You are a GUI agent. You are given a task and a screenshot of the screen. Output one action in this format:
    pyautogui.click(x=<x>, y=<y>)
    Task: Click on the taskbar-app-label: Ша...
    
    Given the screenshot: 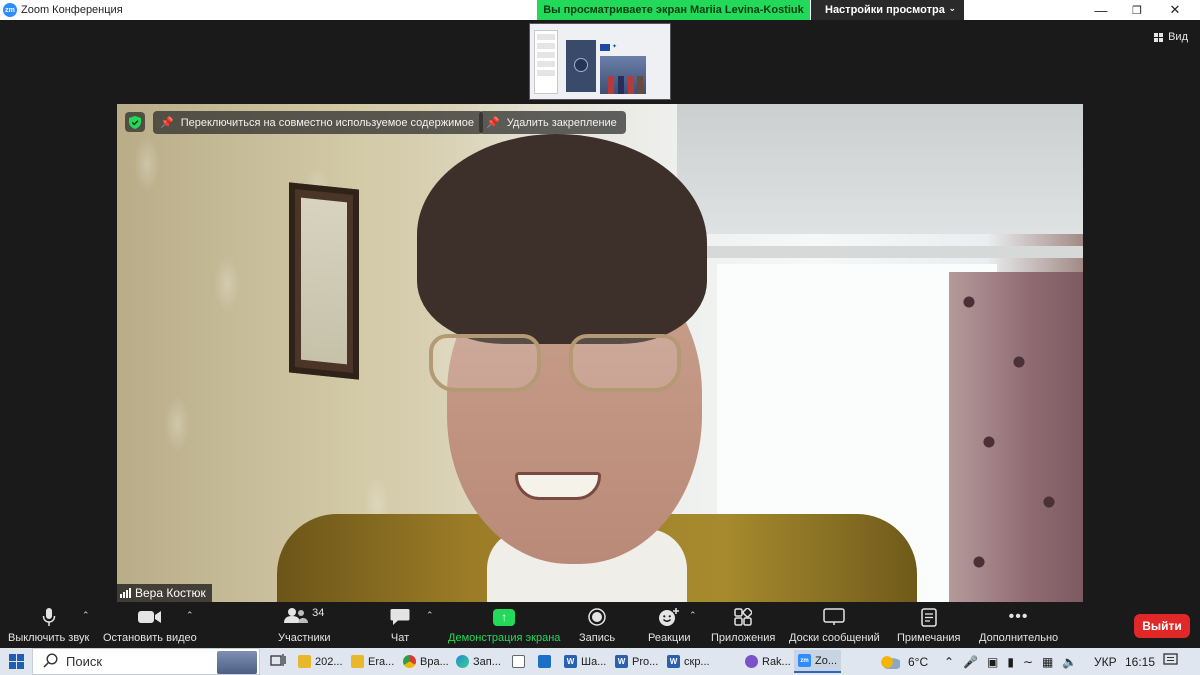 What is the action you would take?
    pyautogui.click(x=594, y=661)
    